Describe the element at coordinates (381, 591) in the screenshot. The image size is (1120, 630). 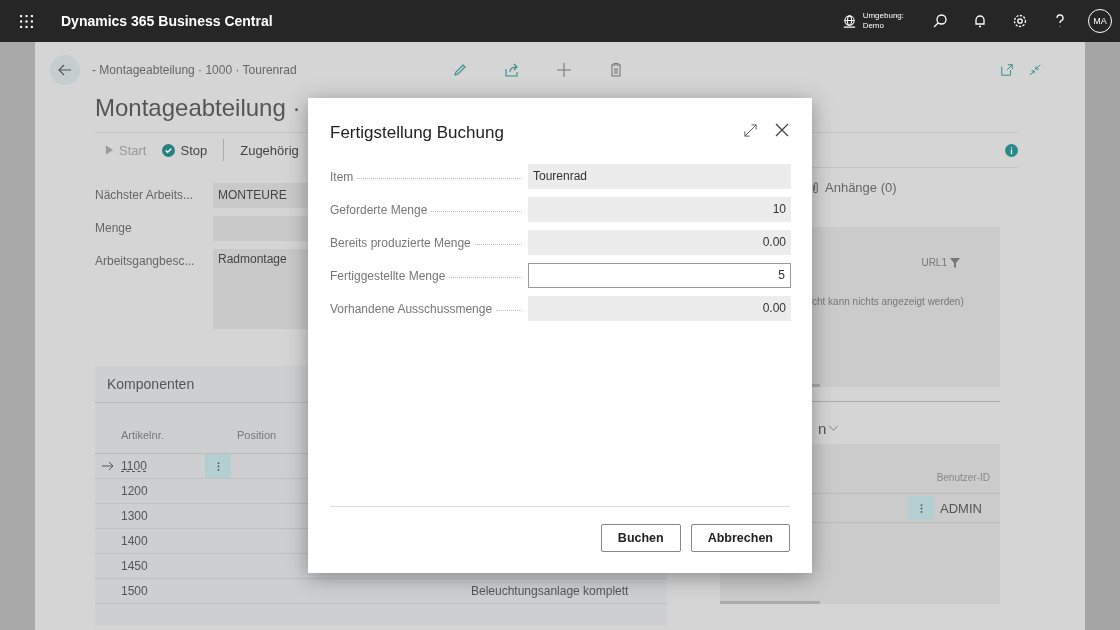
I see `table-row: 1500 Beleuchtungsanlage komplett` at that location.